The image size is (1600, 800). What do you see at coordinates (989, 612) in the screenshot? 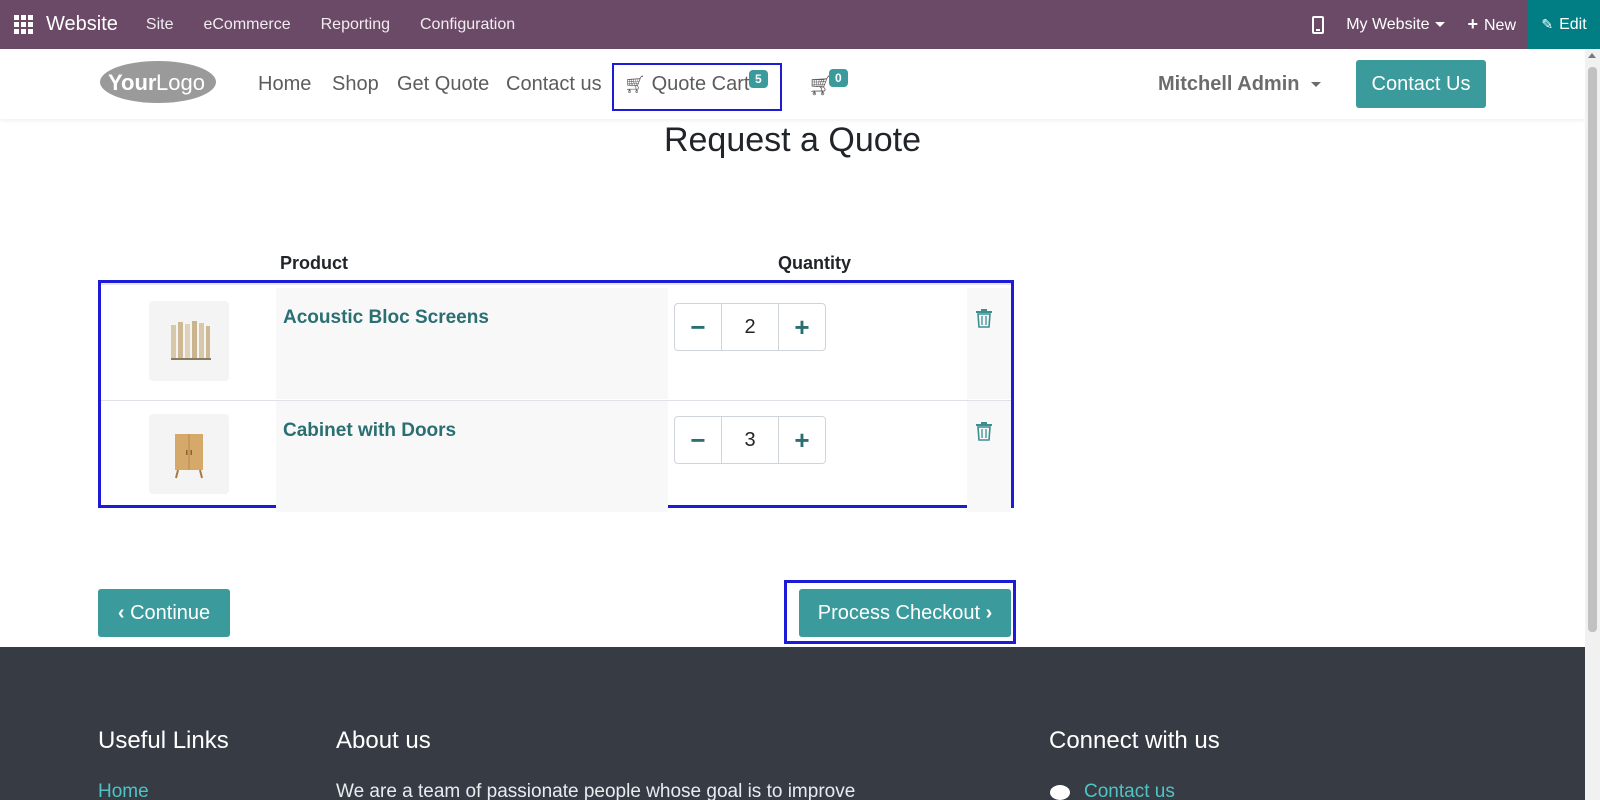
I see `chevron-right-icon: ›` at bounding box center [989, 612].